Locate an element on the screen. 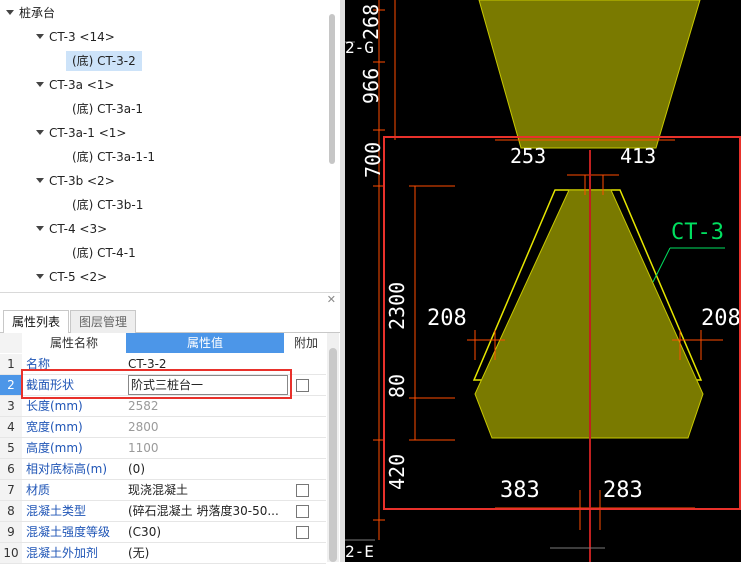  tree-item-label: (底) CT-3a-1-1 is located at coordinates (114, 157).